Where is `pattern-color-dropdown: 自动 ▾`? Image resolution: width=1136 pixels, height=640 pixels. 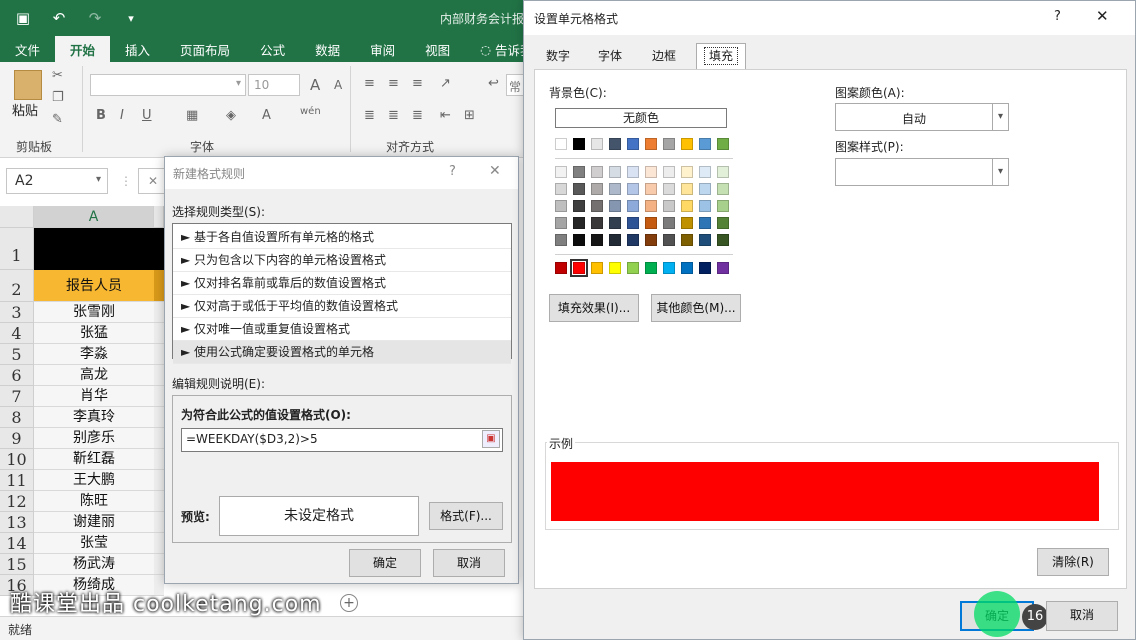
pattern-color-dropdown: 自动 ▾ is located at coordinates (922, 117).